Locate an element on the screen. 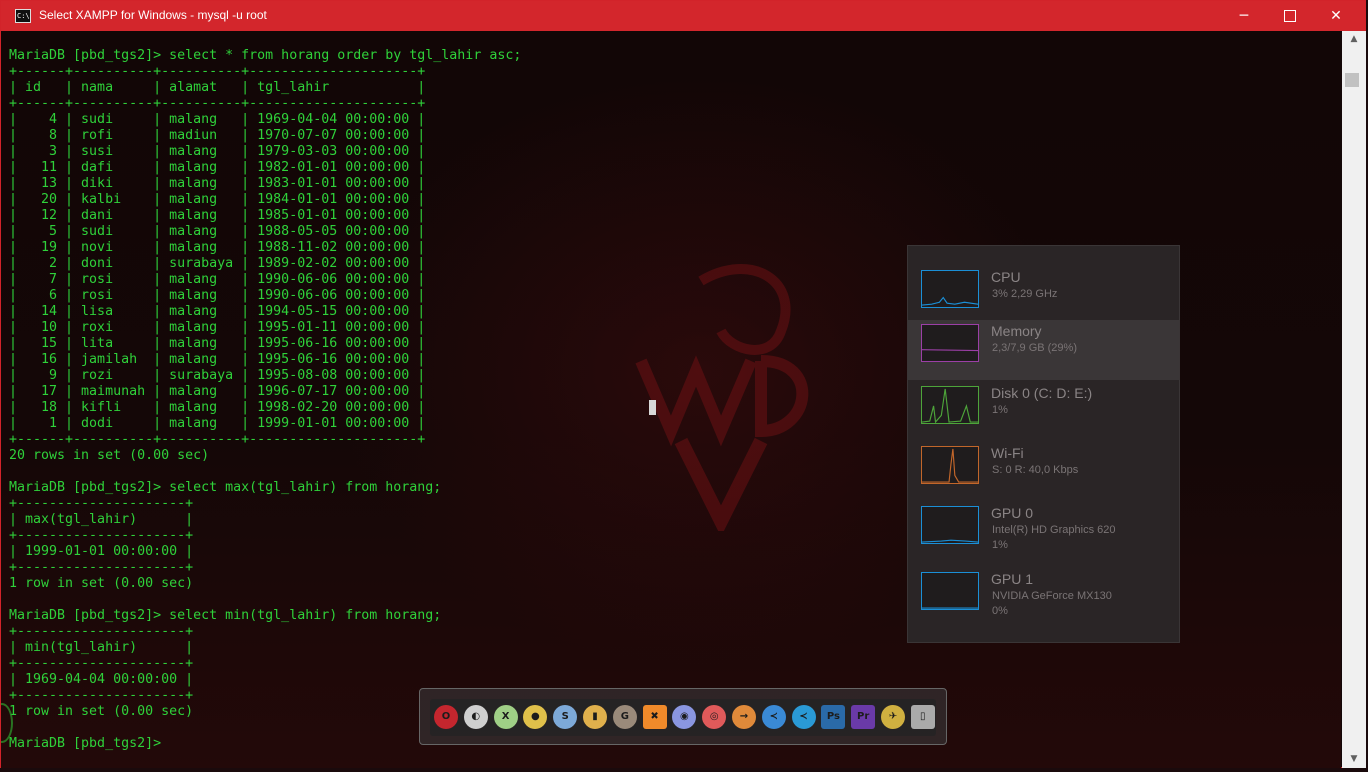  gimp-icon: G is located at coordinates (624, 717).